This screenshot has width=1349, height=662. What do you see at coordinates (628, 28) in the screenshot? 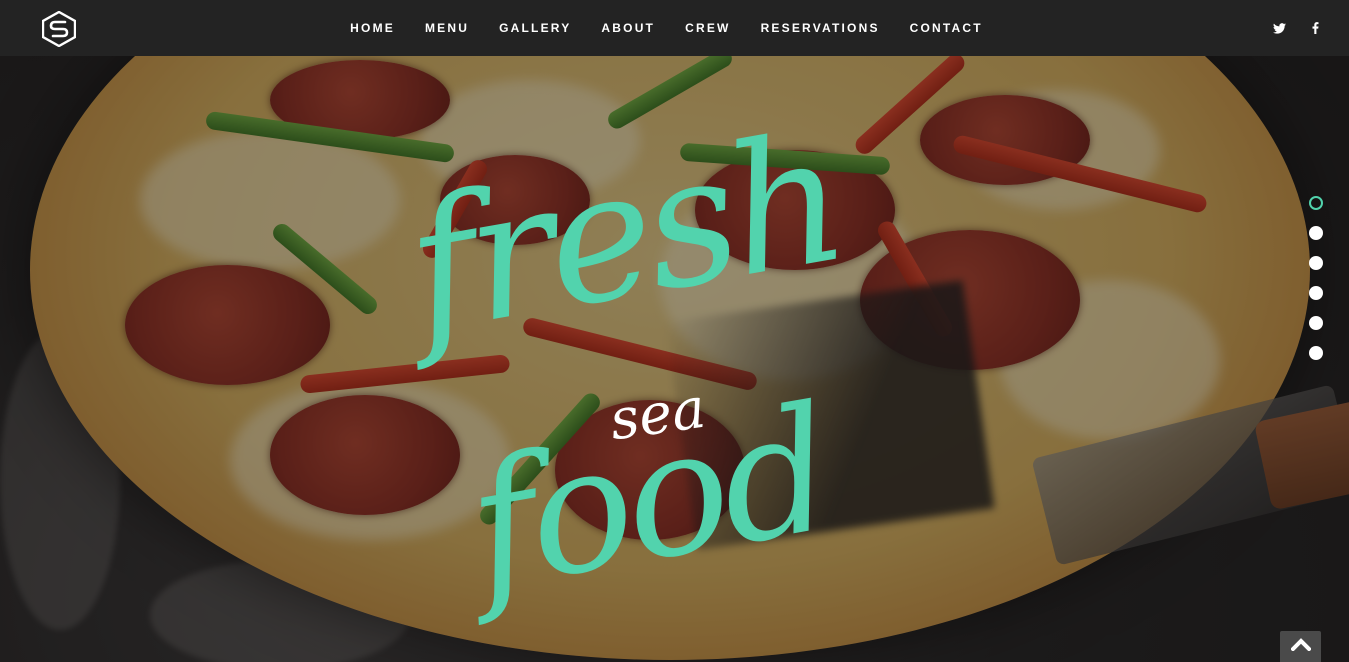
I see `nav-about: ABOUT` at bounding box center [628, 28].